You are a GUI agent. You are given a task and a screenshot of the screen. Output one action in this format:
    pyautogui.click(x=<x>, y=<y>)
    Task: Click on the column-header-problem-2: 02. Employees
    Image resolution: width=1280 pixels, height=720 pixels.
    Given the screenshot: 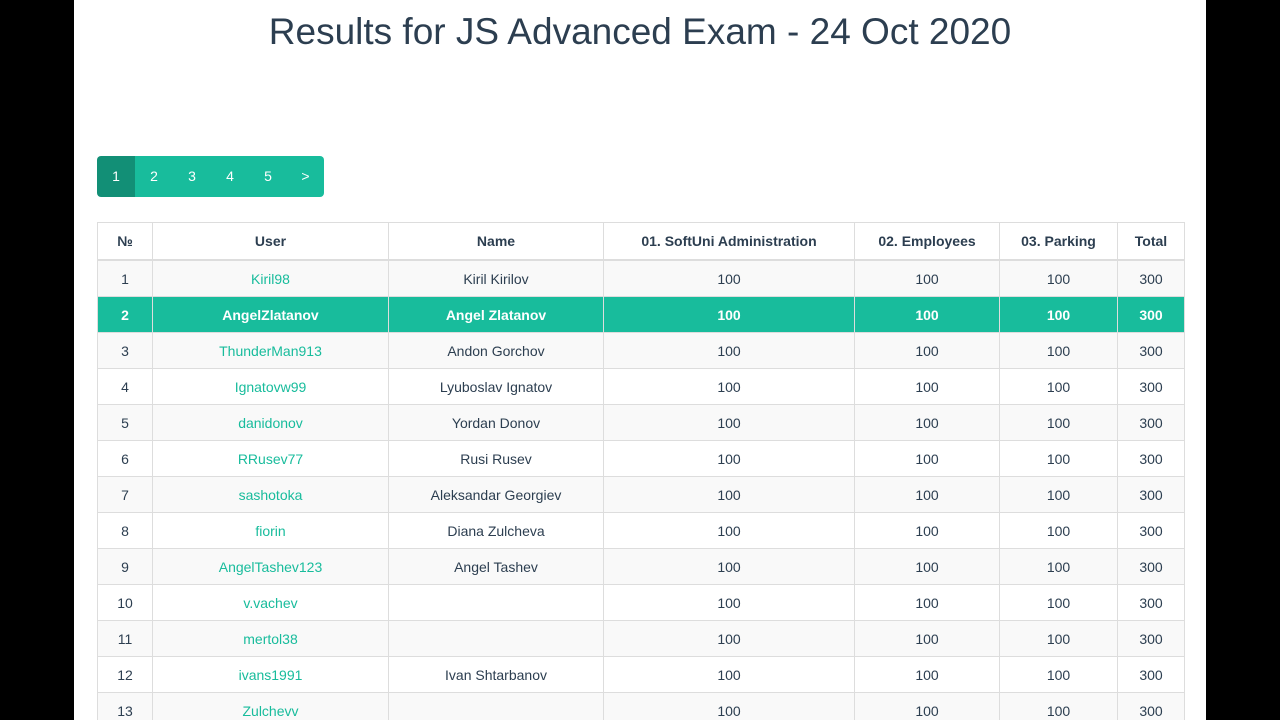 What is the action you would take?
    pyautogui.click(x=927, y=241)
    